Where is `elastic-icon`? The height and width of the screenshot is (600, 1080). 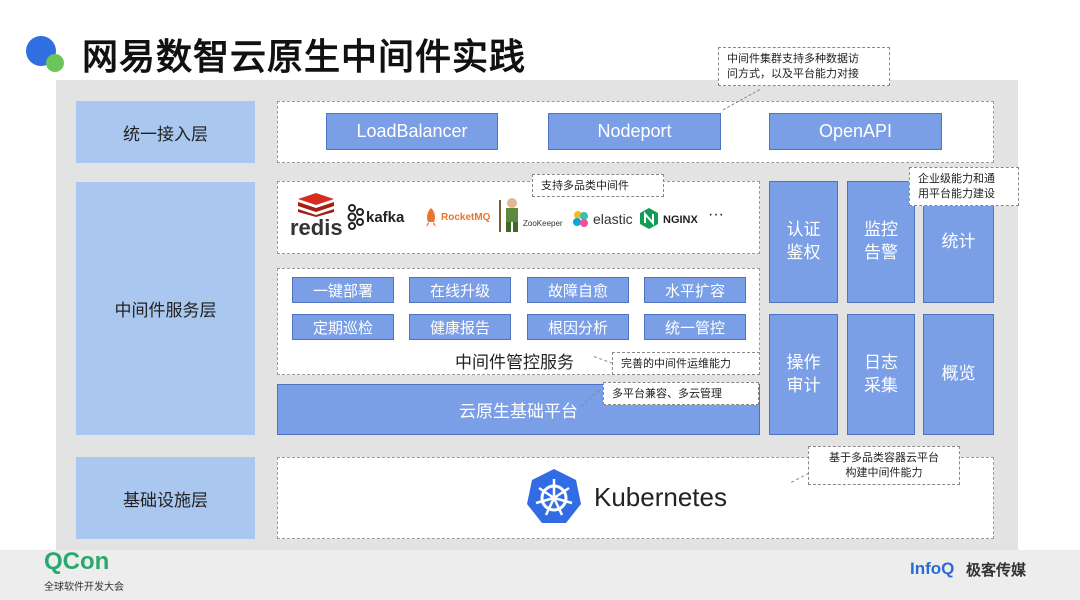
elastic-icon is located at coordinates (580, 219).